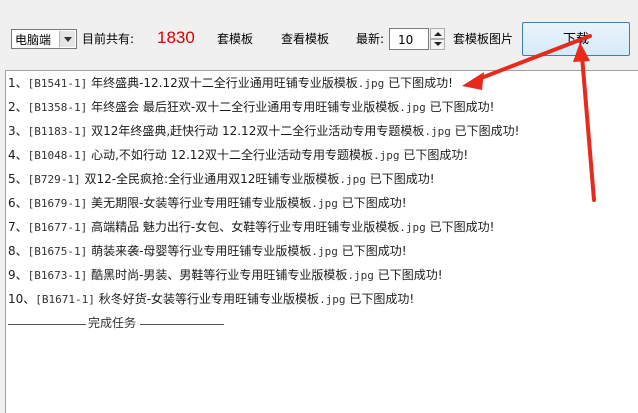 The width and height of the screenshot is (638, 413). I want to click on total-count: 1830, so click(176, 37).